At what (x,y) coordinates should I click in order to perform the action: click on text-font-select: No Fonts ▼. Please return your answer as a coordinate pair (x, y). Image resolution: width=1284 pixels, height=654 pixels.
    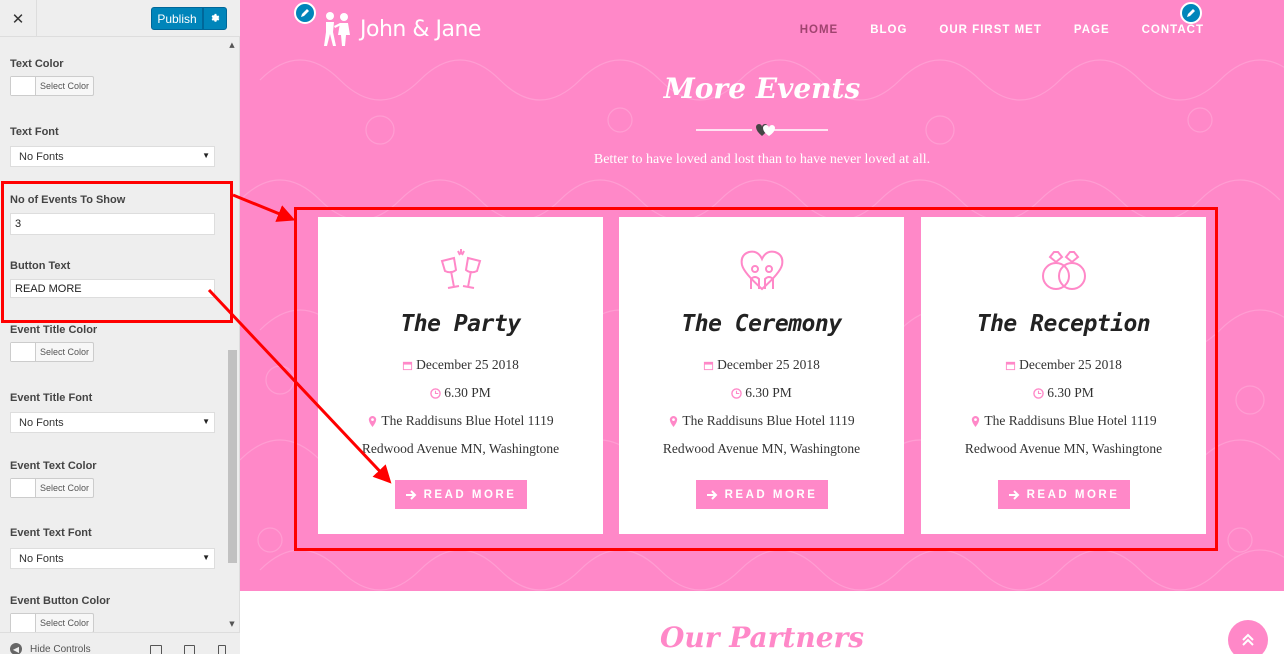
    Looking at the image, I should click on (112, 156).